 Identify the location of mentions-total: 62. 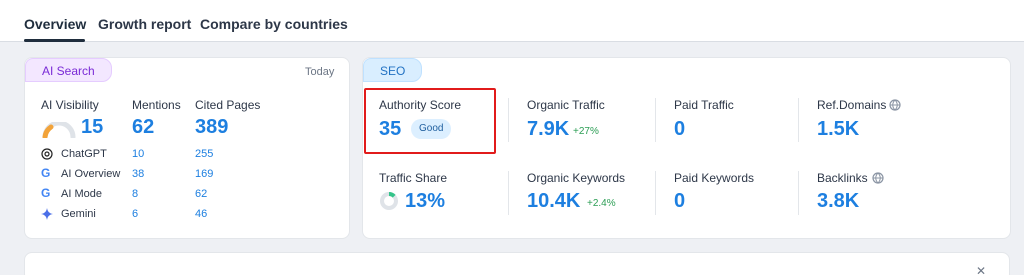
(143, 127).